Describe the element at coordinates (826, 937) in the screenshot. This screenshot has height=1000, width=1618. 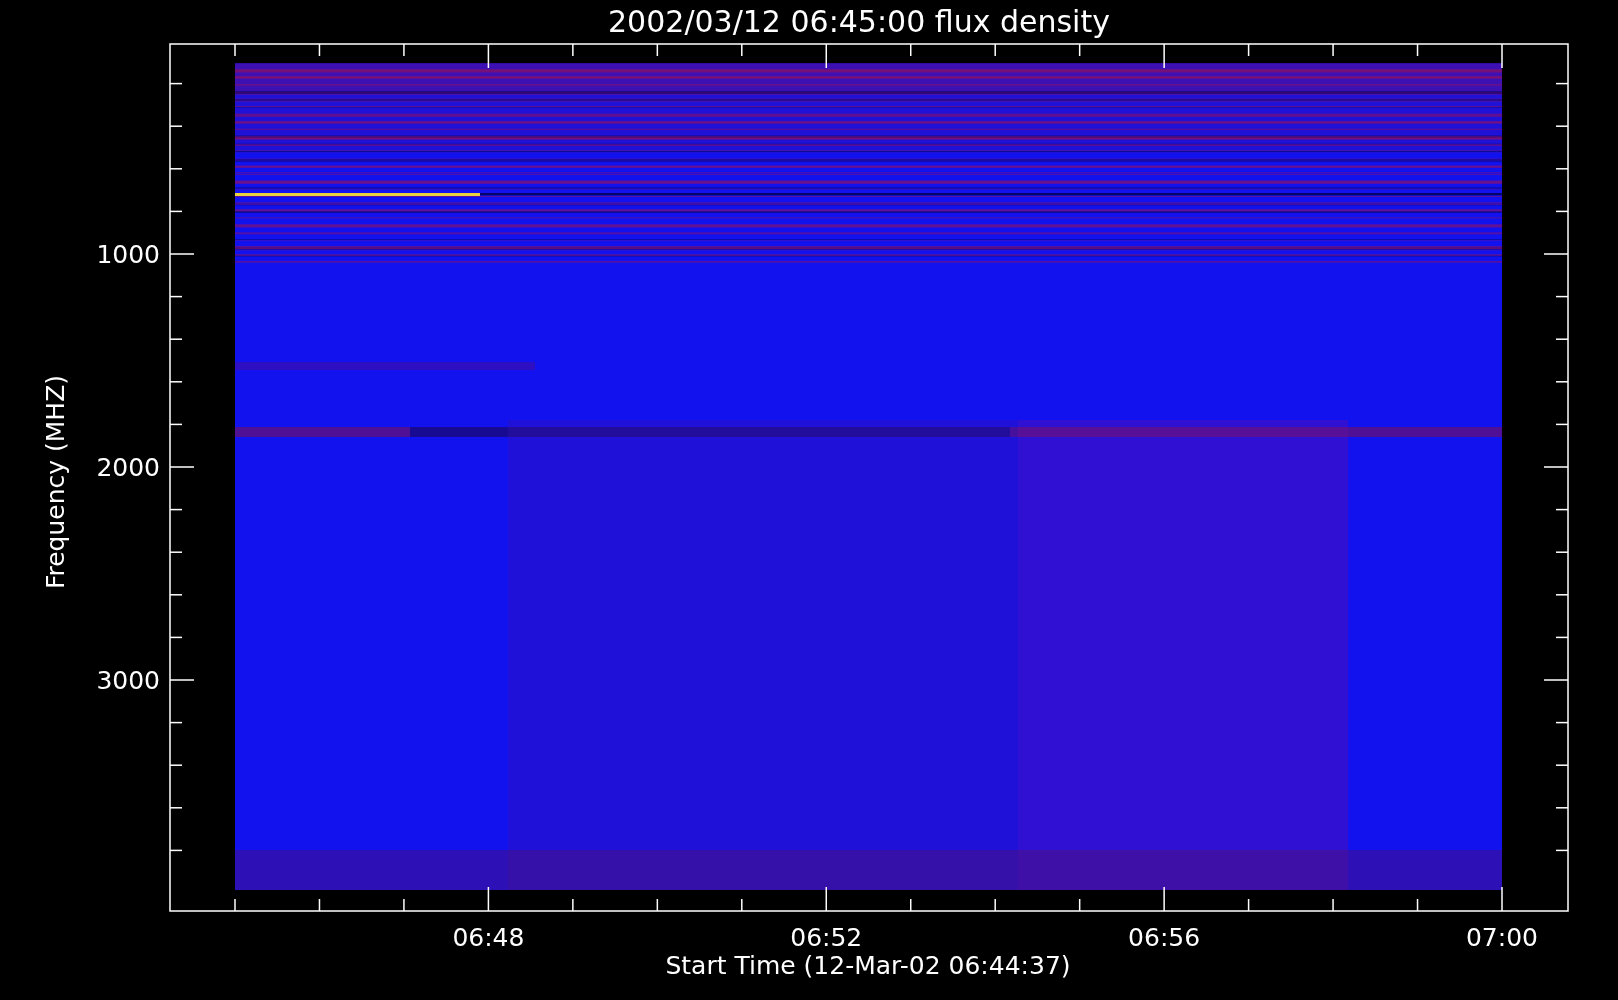
I see `x-tick-label: 06:52` at that location.